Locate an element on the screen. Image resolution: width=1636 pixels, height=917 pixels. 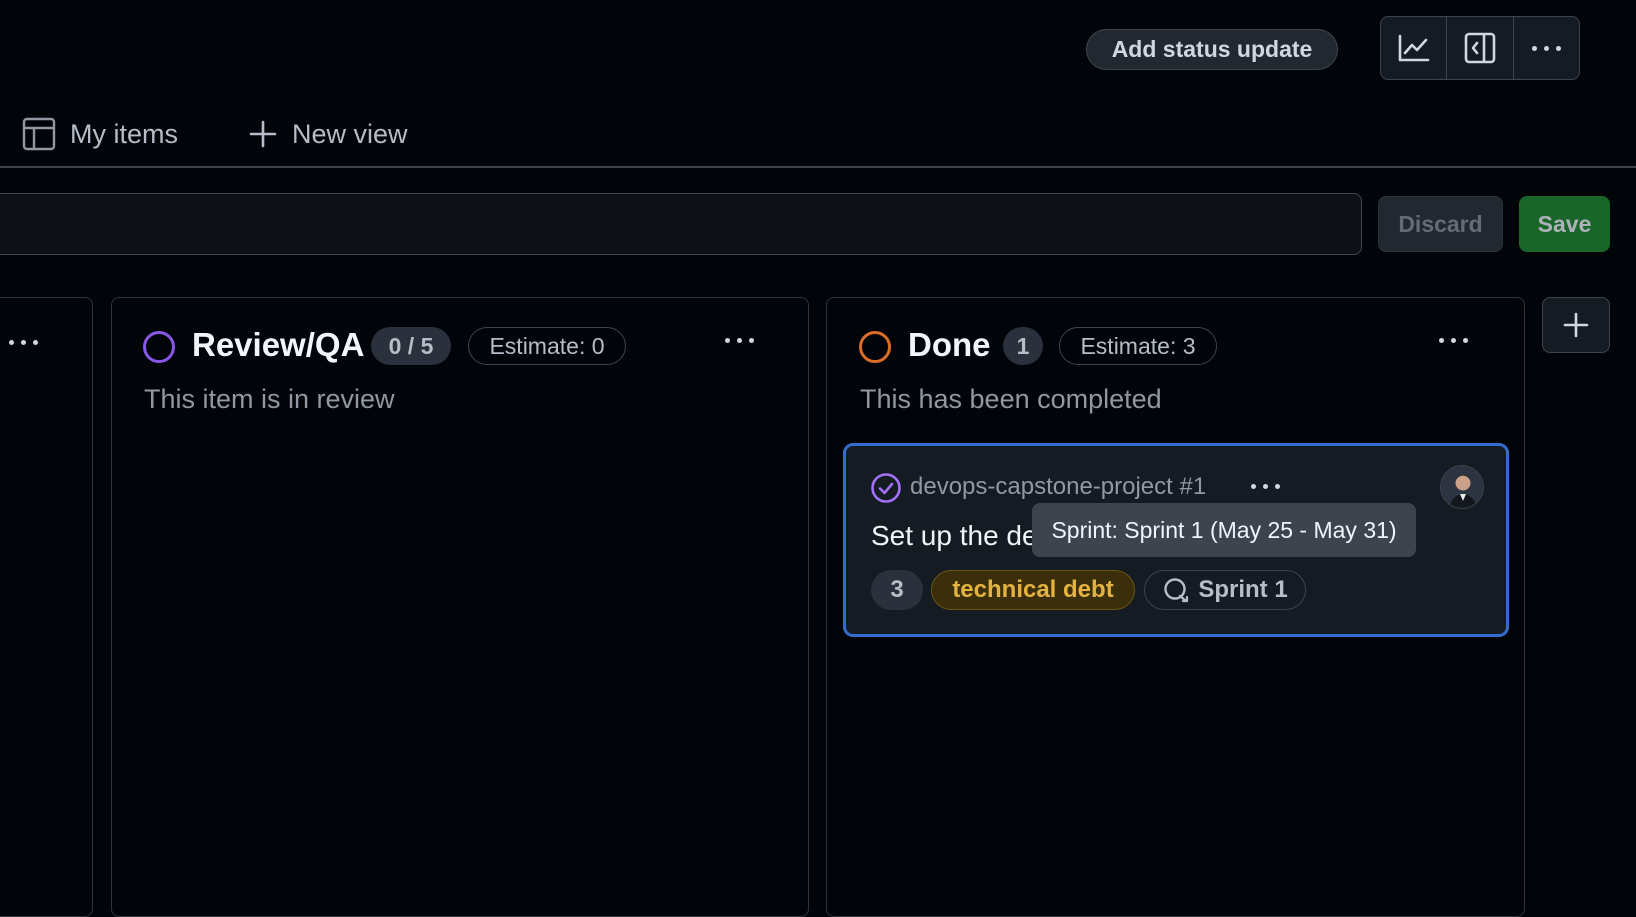
new-view-button: New view is located at coordinates (328, 134).